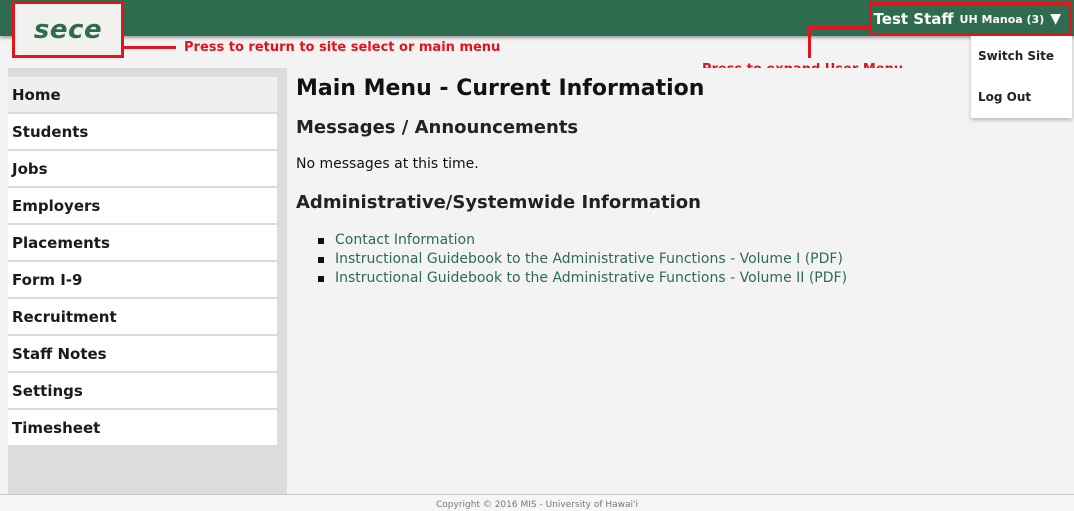  Describe the element at coordinates (1002, 19) in the screenshot. I see `user-site: UH Manoa (3)` at that location.